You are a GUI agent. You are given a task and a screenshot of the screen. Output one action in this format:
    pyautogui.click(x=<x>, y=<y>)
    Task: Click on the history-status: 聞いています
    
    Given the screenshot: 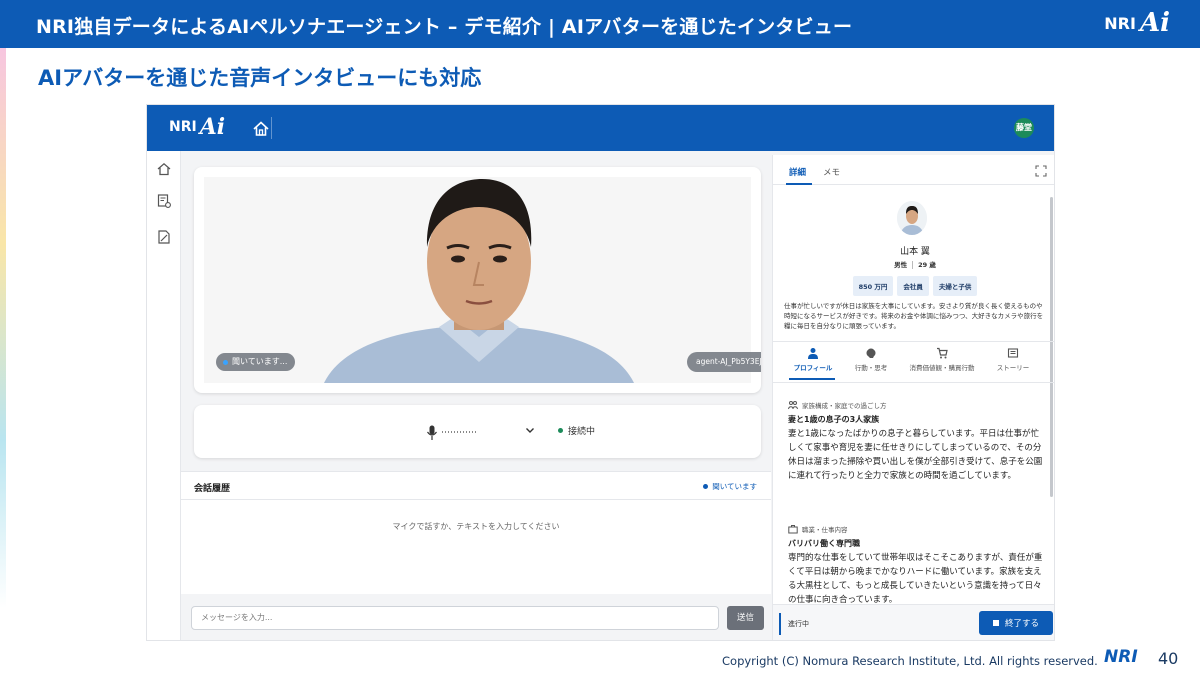 What is the action you would take?
    pyautogui.click(x=730, y=486)
    